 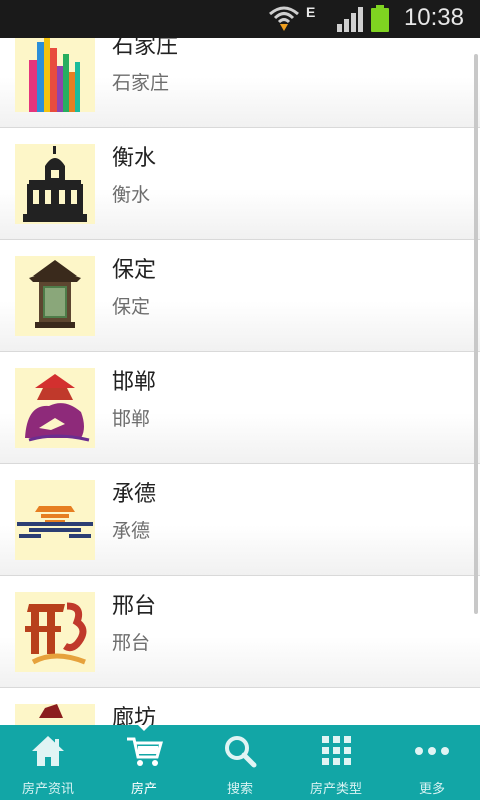 I want to click on baoding-icon, so click(x=55, y=296).